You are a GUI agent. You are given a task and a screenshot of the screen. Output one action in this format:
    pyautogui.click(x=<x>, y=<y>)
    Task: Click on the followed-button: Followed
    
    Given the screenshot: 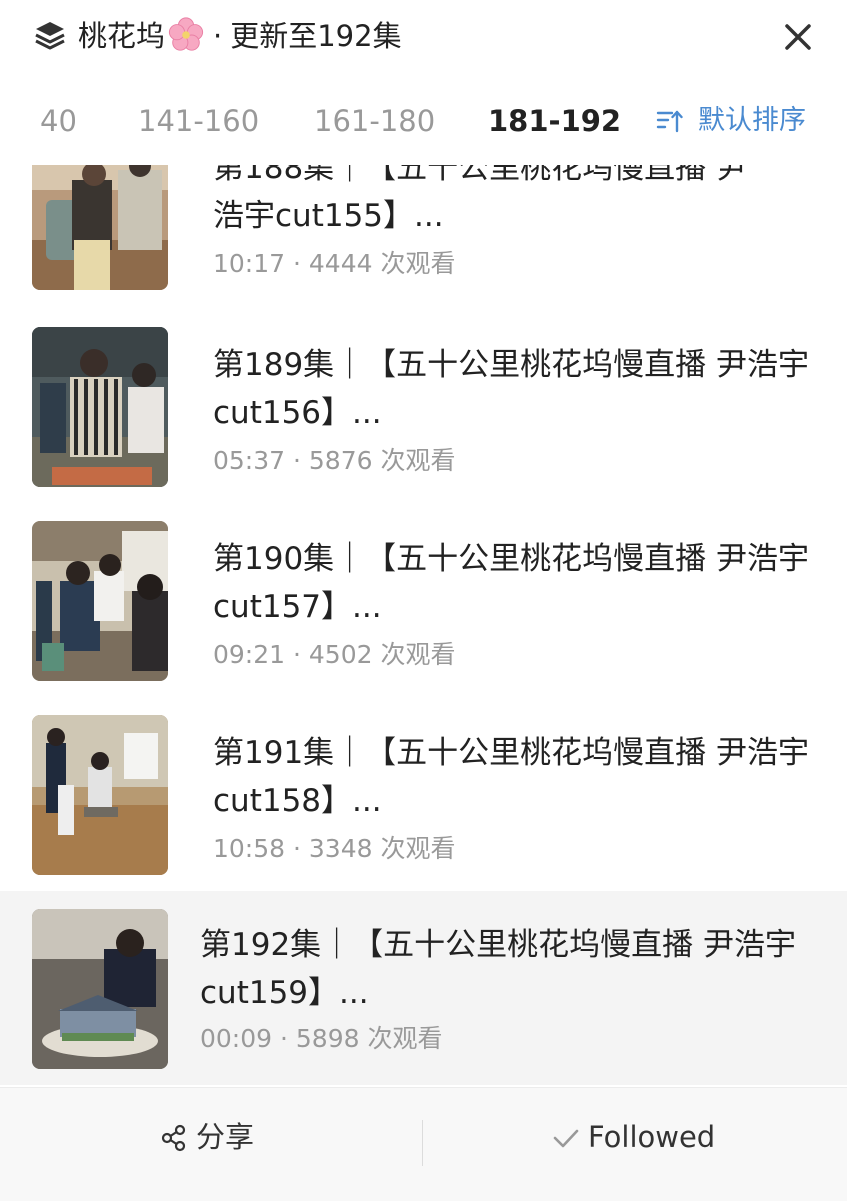 What is the action you would take?
    pyautogui.click(x=633, y=1137)
    